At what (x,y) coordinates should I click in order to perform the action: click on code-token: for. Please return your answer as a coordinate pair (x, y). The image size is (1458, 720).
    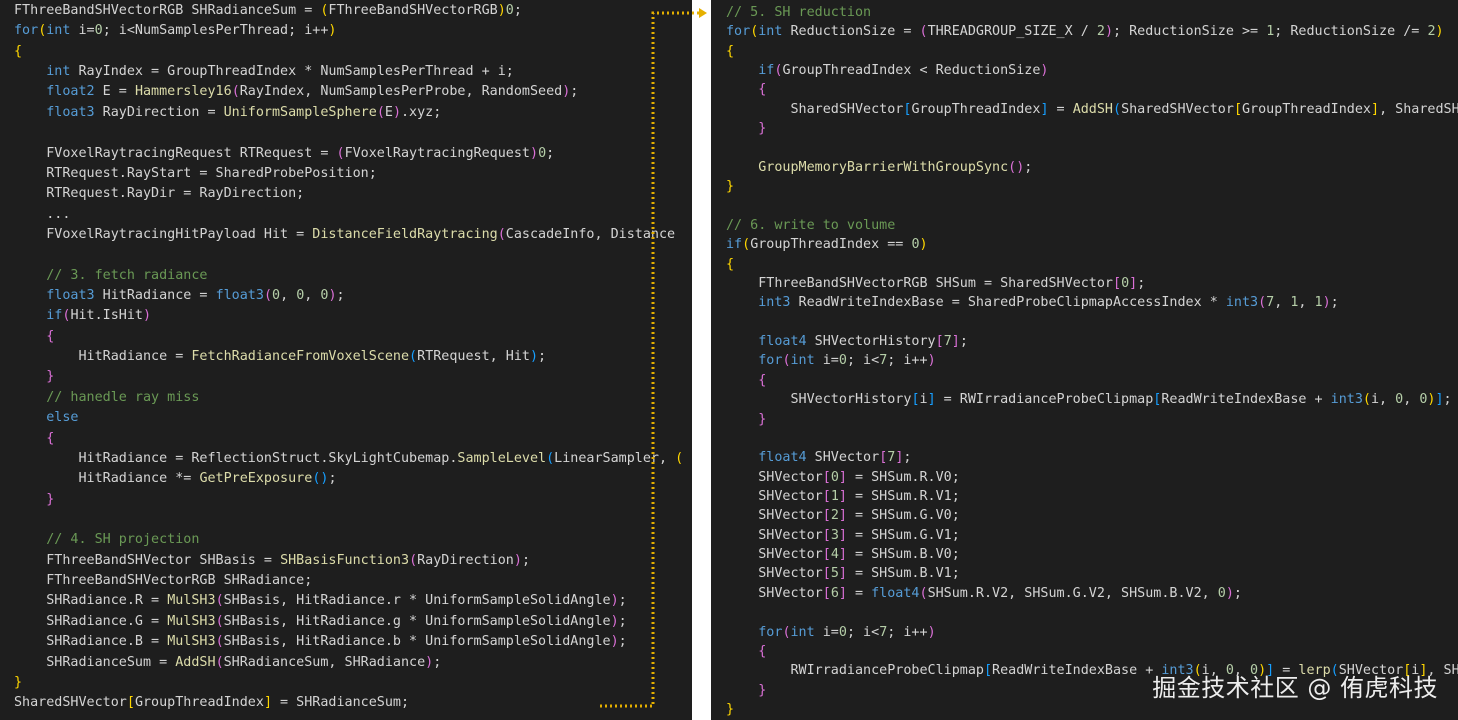
    Looking at the image, I should click on (26, 31).